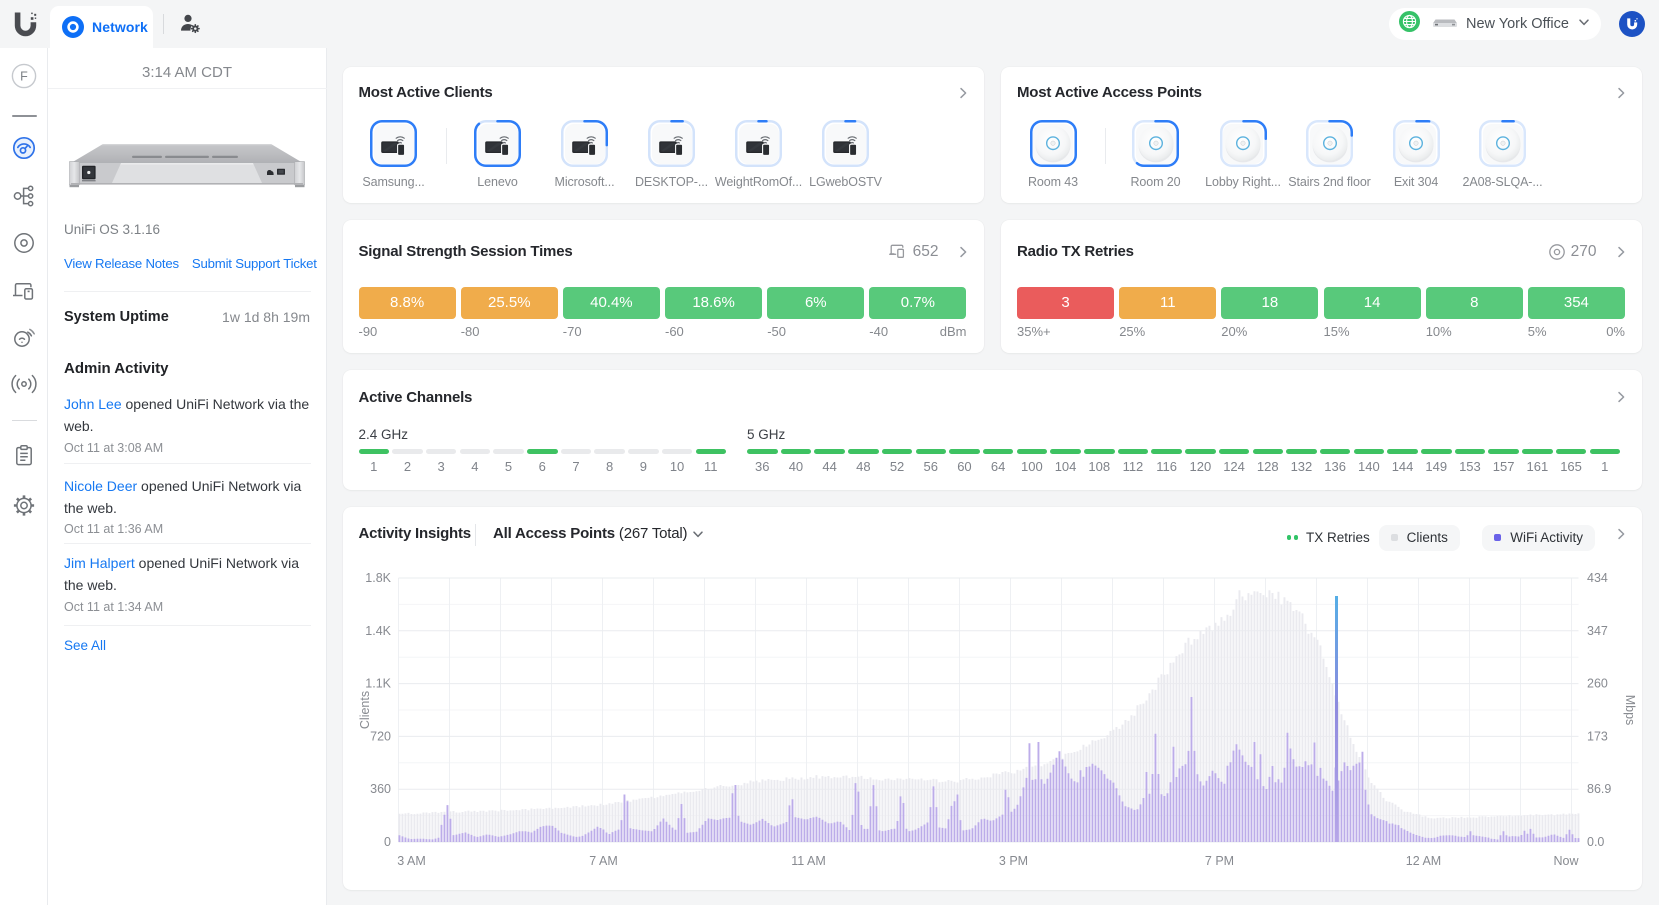 The width and height of the screenshot is (1659, 905). Describe the element at coordinates (1597, 736) in the screenshot. I see `svg-text: 173` at that location.